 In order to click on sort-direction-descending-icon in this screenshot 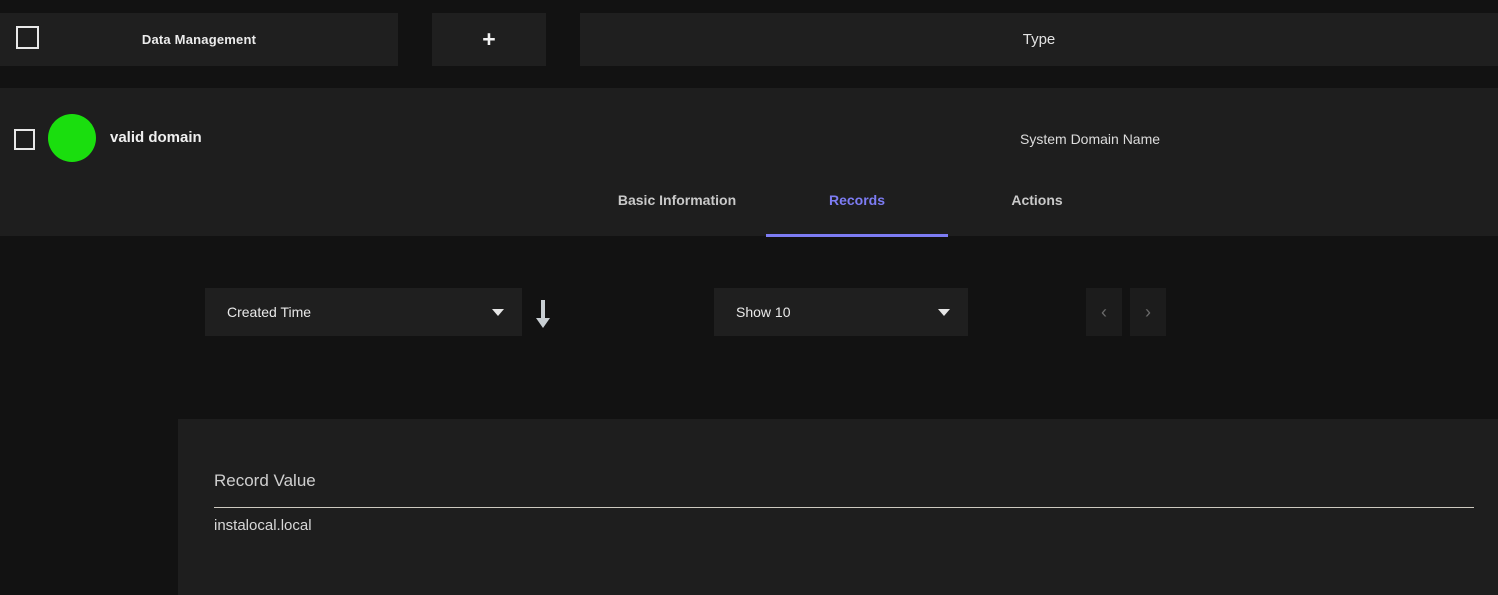, I will do `click(543, 314)`.